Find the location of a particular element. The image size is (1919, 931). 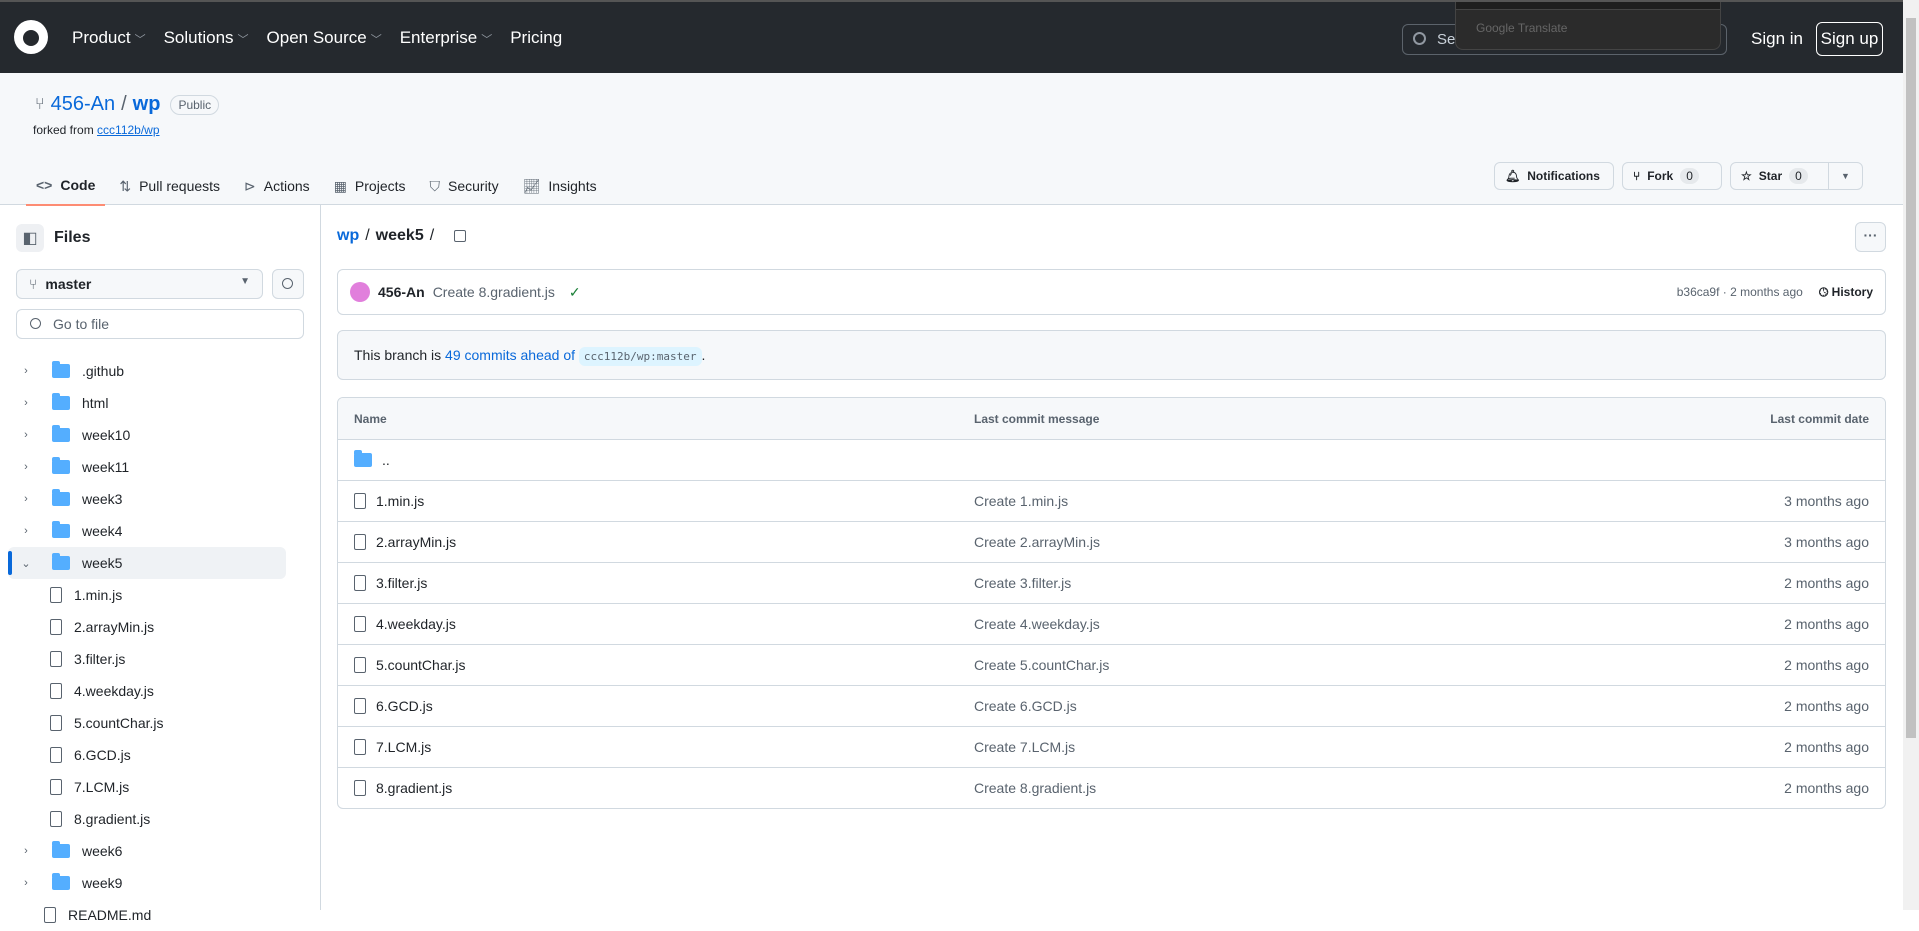

file-name-link: 1.min.js is located at coordinates (400, 501).